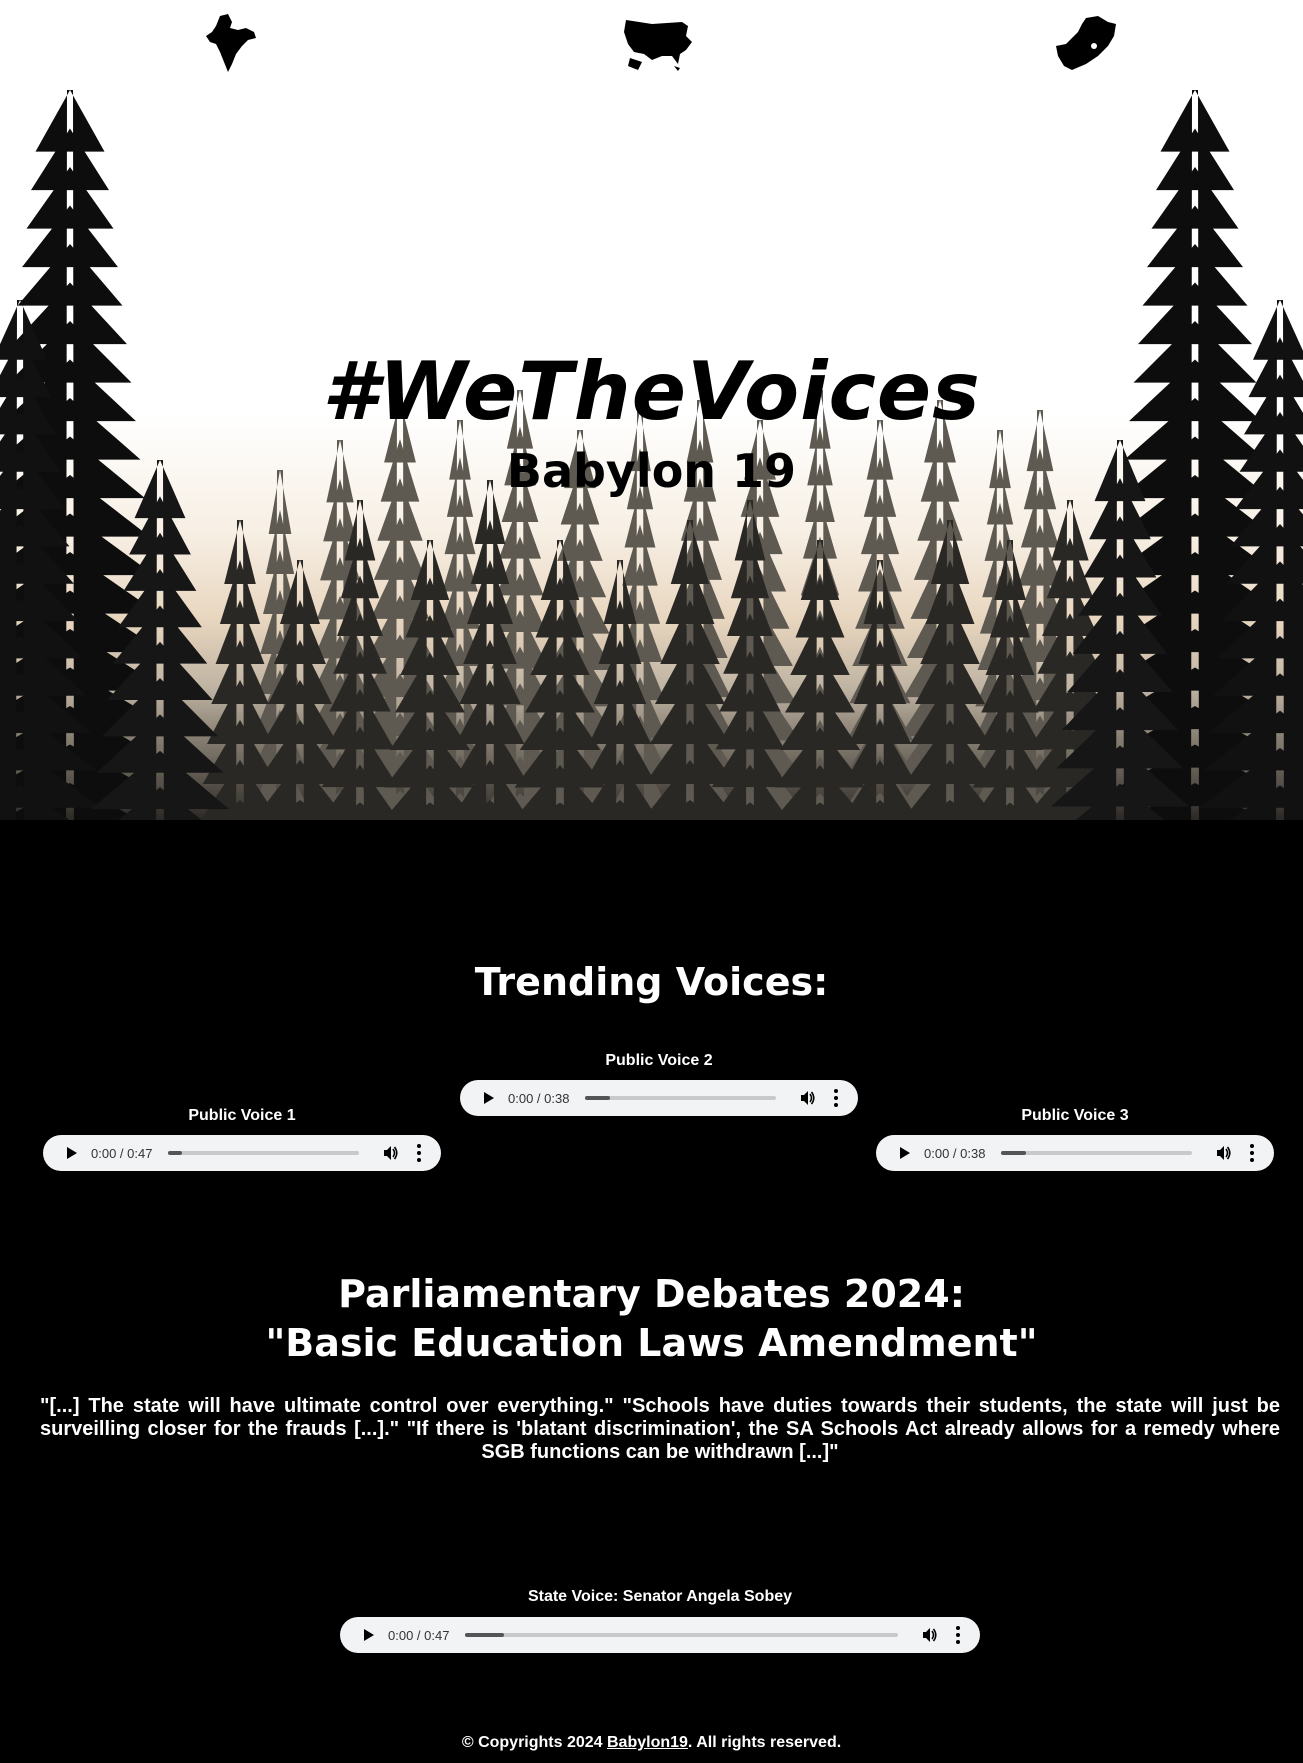 The width and height of the screenshot is (1303, 1763). I want to click on audio-player-3: 0:00 / 0:38, so click(1075, 1153).